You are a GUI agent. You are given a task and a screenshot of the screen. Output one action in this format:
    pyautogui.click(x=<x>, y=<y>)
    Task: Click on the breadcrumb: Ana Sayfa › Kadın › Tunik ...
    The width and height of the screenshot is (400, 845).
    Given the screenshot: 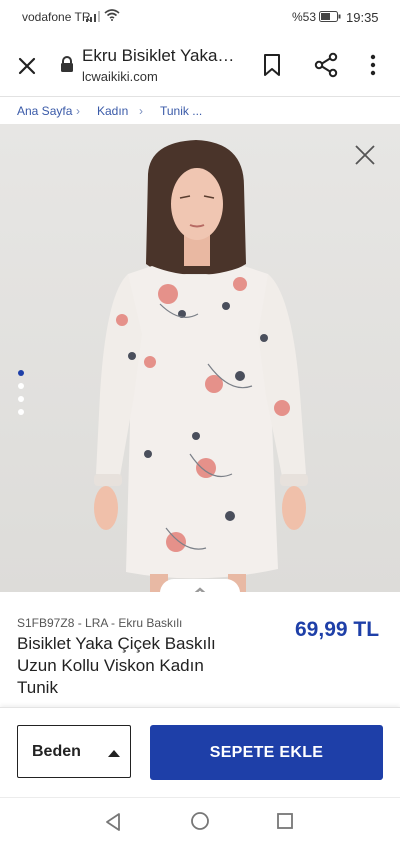 What is the action you would take?
    pyautogui.click(x=200, y=110)
    